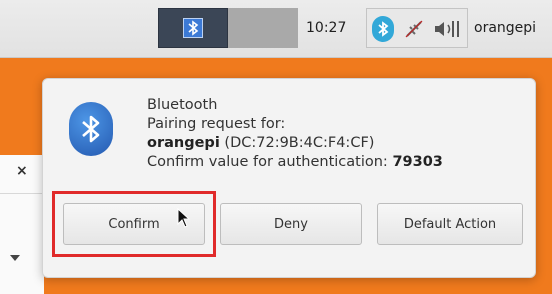 The image size is (552, 294). What do you see at coordinates (184, 217) in the screenshot?
I see `mouse-cursor-icon` at bounding box center [184, 217].